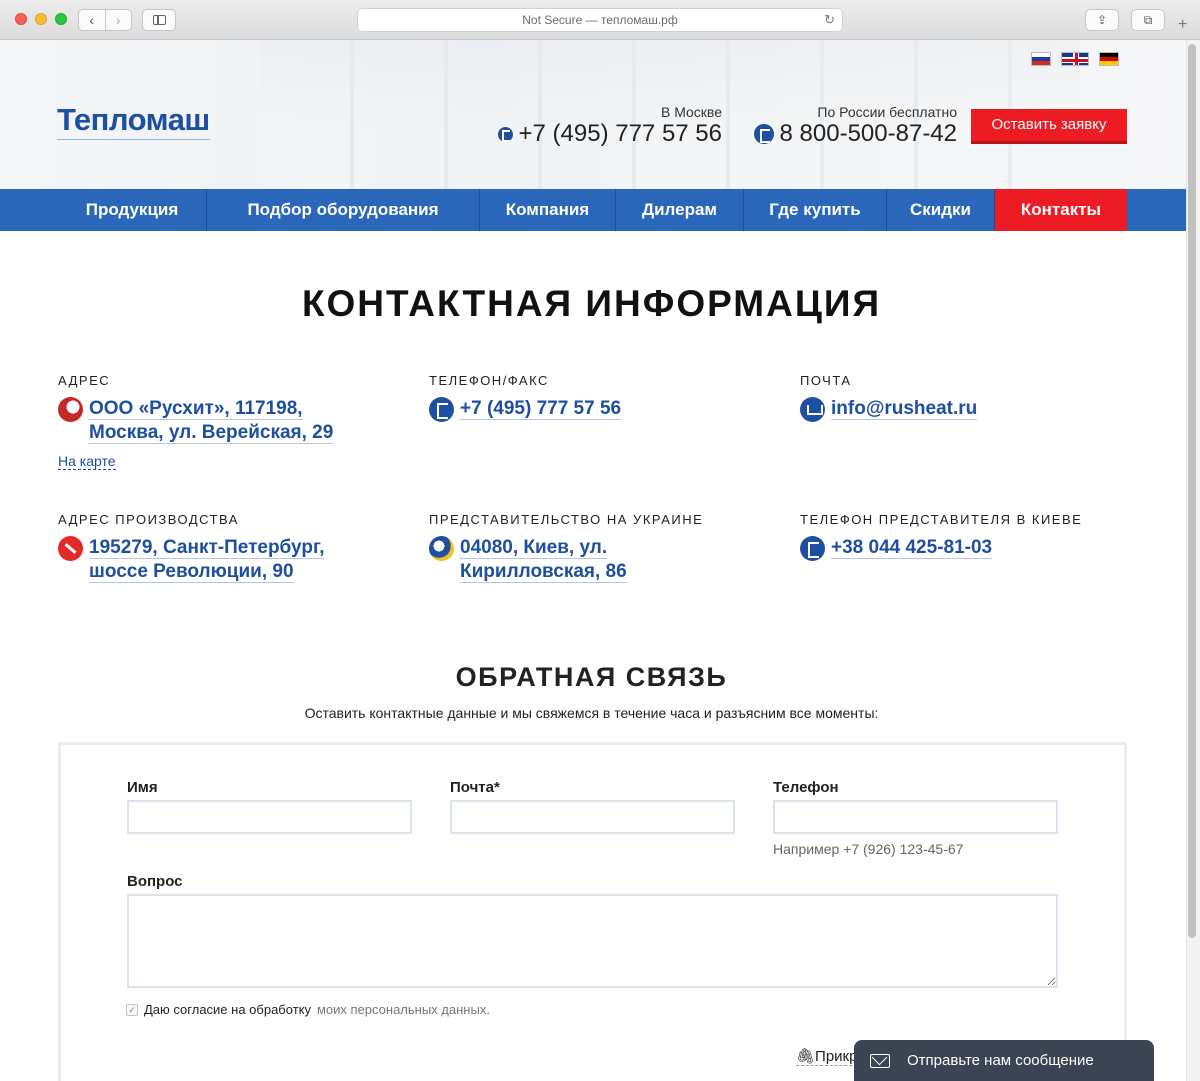  I want to click on name-label: Имя, so click(142, 787).